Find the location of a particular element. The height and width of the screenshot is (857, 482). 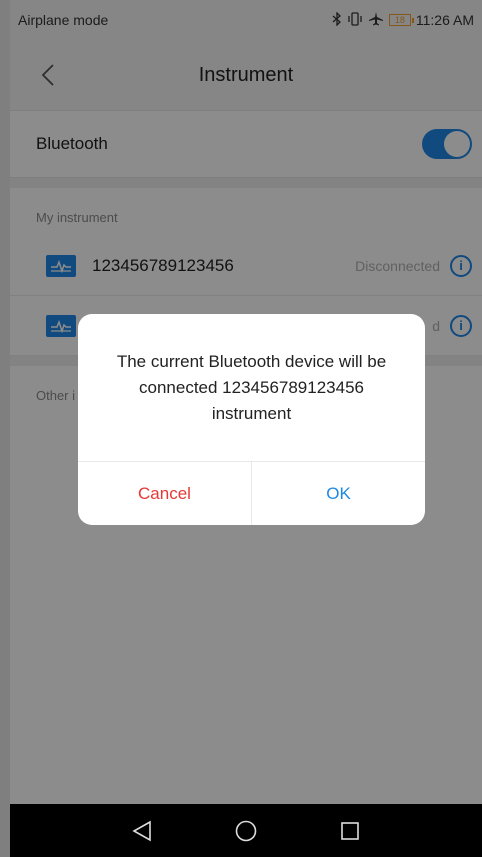

triangle-back-icon is located at coordinates (141, 830).